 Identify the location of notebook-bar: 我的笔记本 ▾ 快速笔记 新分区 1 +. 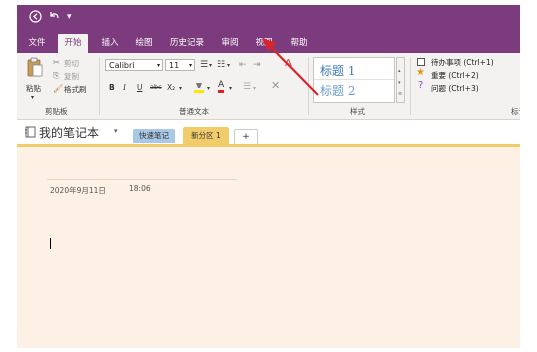
(268, 132).